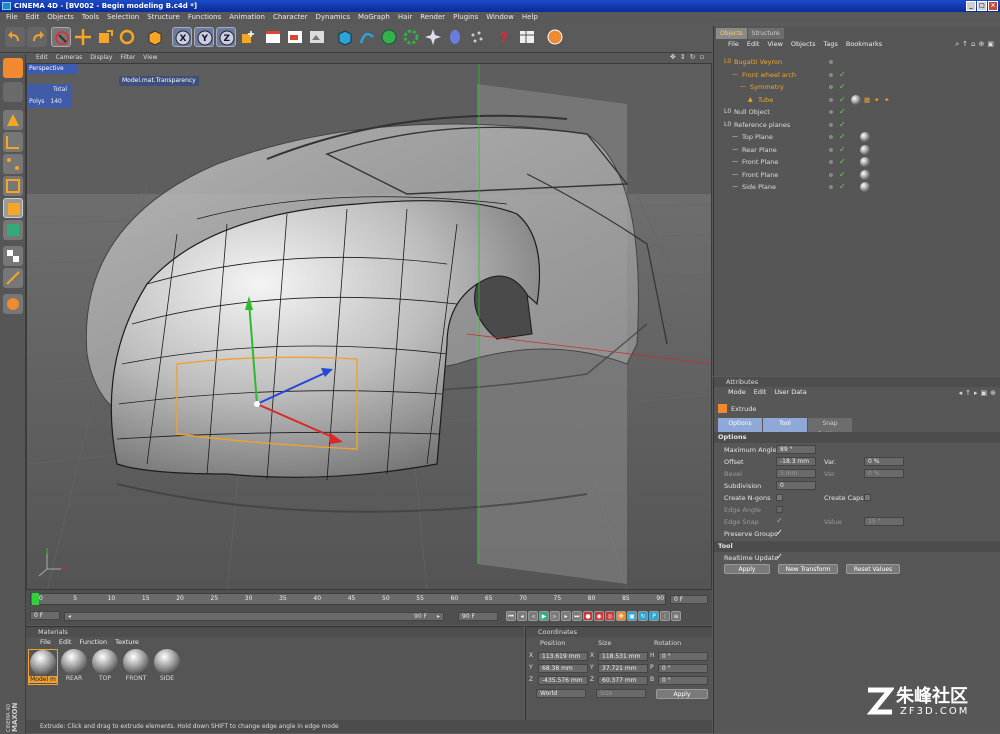 Image resolution: width=1000 pixels, height=734 pixels. What do you see at coordinates (150, 58) in the screenshot?
I see `viewport-menu-view: View` at bounding box center [150, 58].